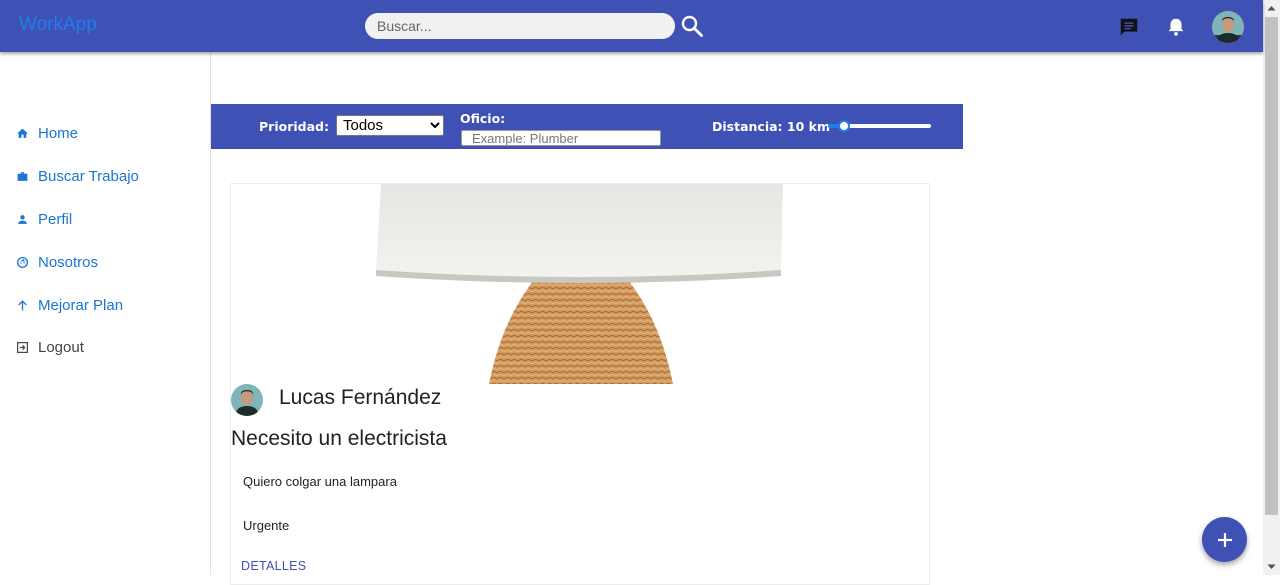 The width and height of the screenshot is (1280, 585). I want to click on sidebar-item-buscar-trabajo: Buscar Trabajo, so click(77, 176).